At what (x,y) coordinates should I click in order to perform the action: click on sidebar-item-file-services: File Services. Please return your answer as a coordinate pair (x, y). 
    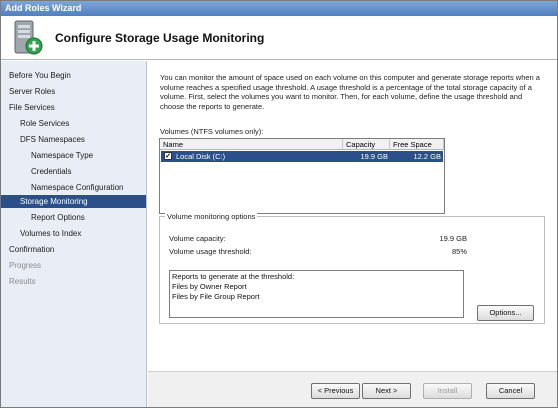
    Looking at the image, I should click on (32, 107).